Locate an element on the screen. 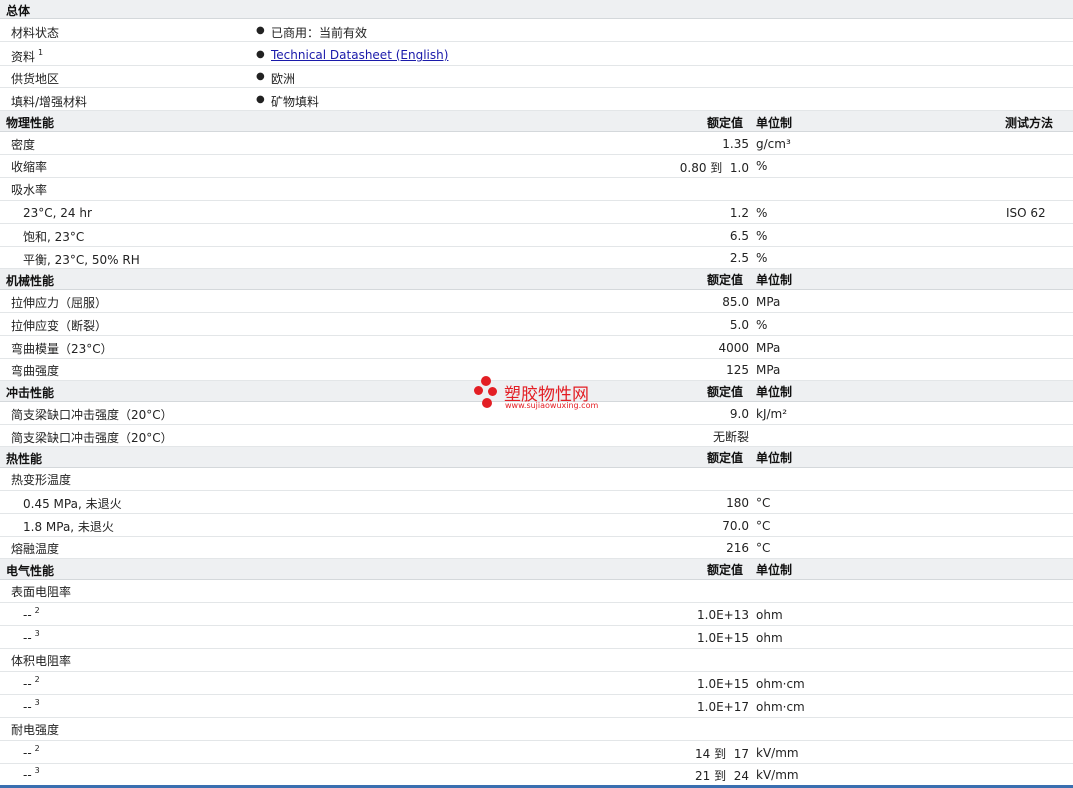 This screenshot has height=788, width=1073. section-title: 冲击性能 is located at coordinates (30, 393).